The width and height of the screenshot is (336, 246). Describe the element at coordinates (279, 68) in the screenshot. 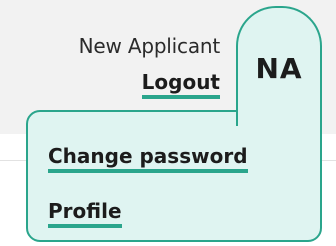

I see `avatar-initials: NA` at that location.